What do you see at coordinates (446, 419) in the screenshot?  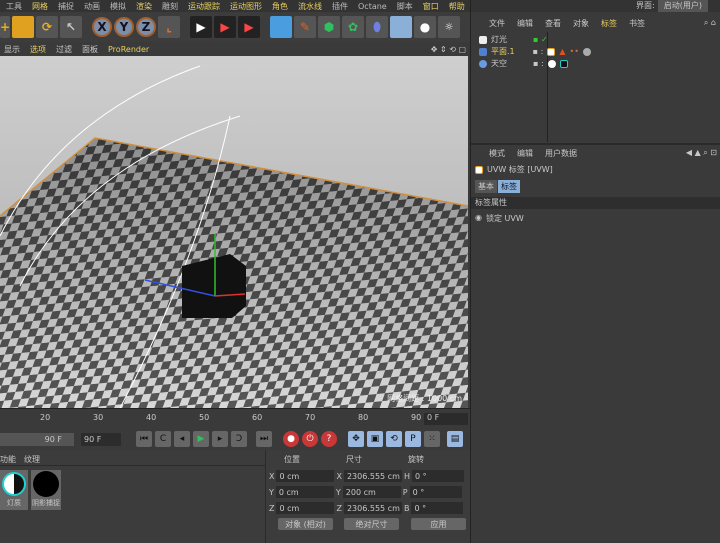 I see `current-frame-field: 0 F` at bounding box center [446, 419].